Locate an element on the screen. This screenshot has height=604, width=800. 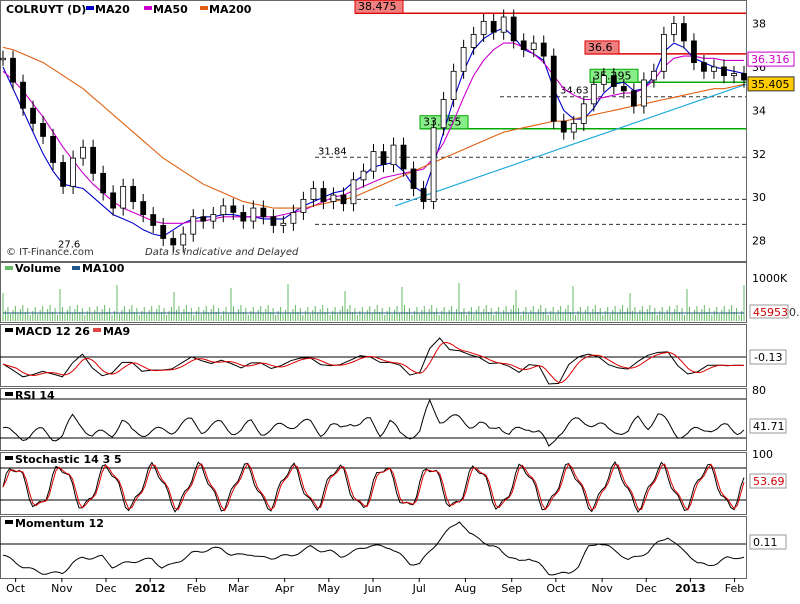
x-tick-label: Jul is located at coordinates (419, 588).